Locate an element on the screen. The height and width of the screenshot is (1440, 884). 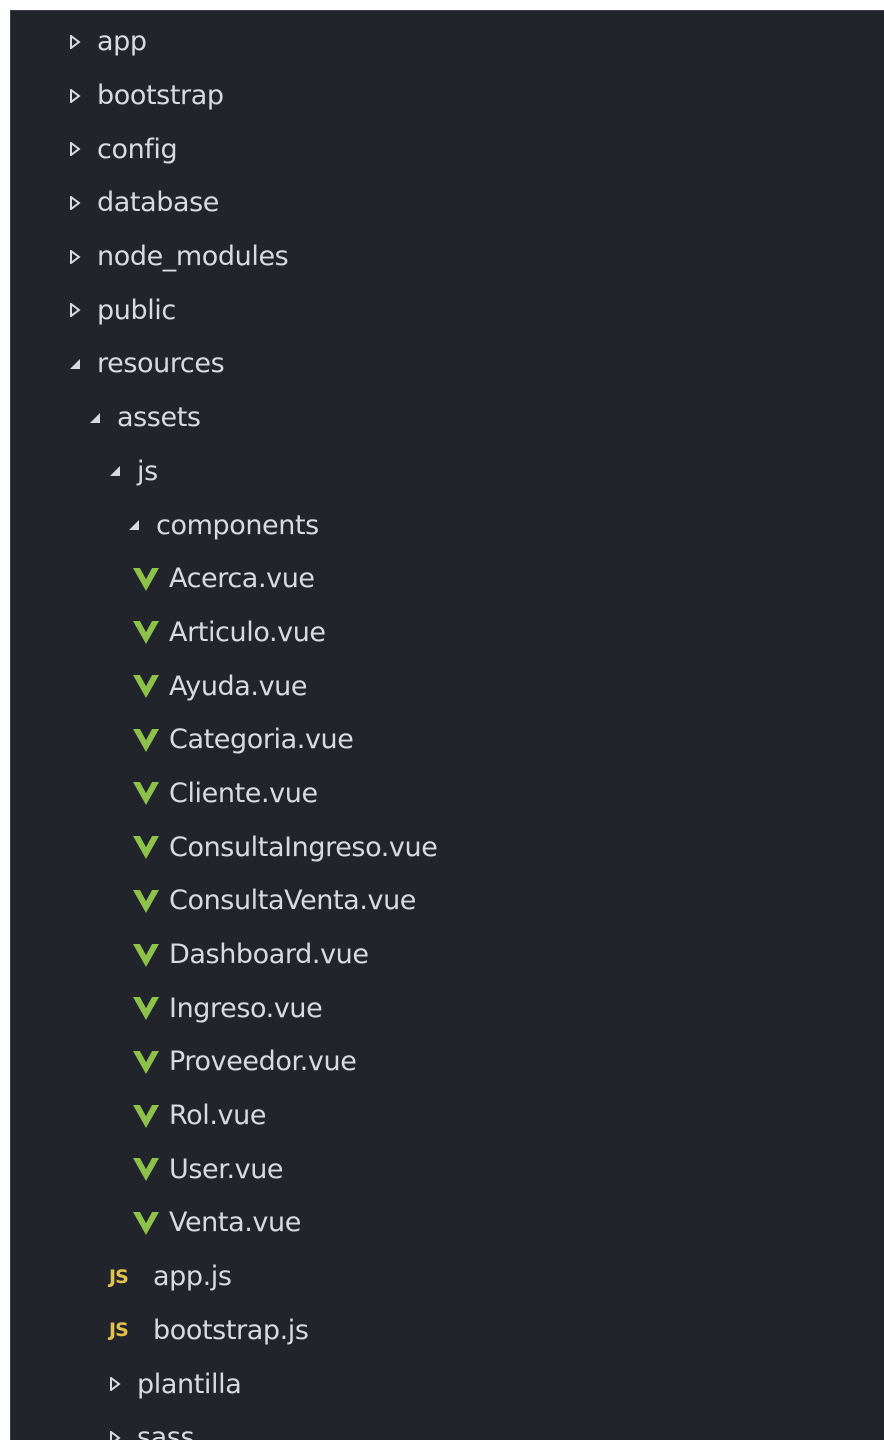
file-venta-vue: Venta.vue is located at coordinates (447, 1223).